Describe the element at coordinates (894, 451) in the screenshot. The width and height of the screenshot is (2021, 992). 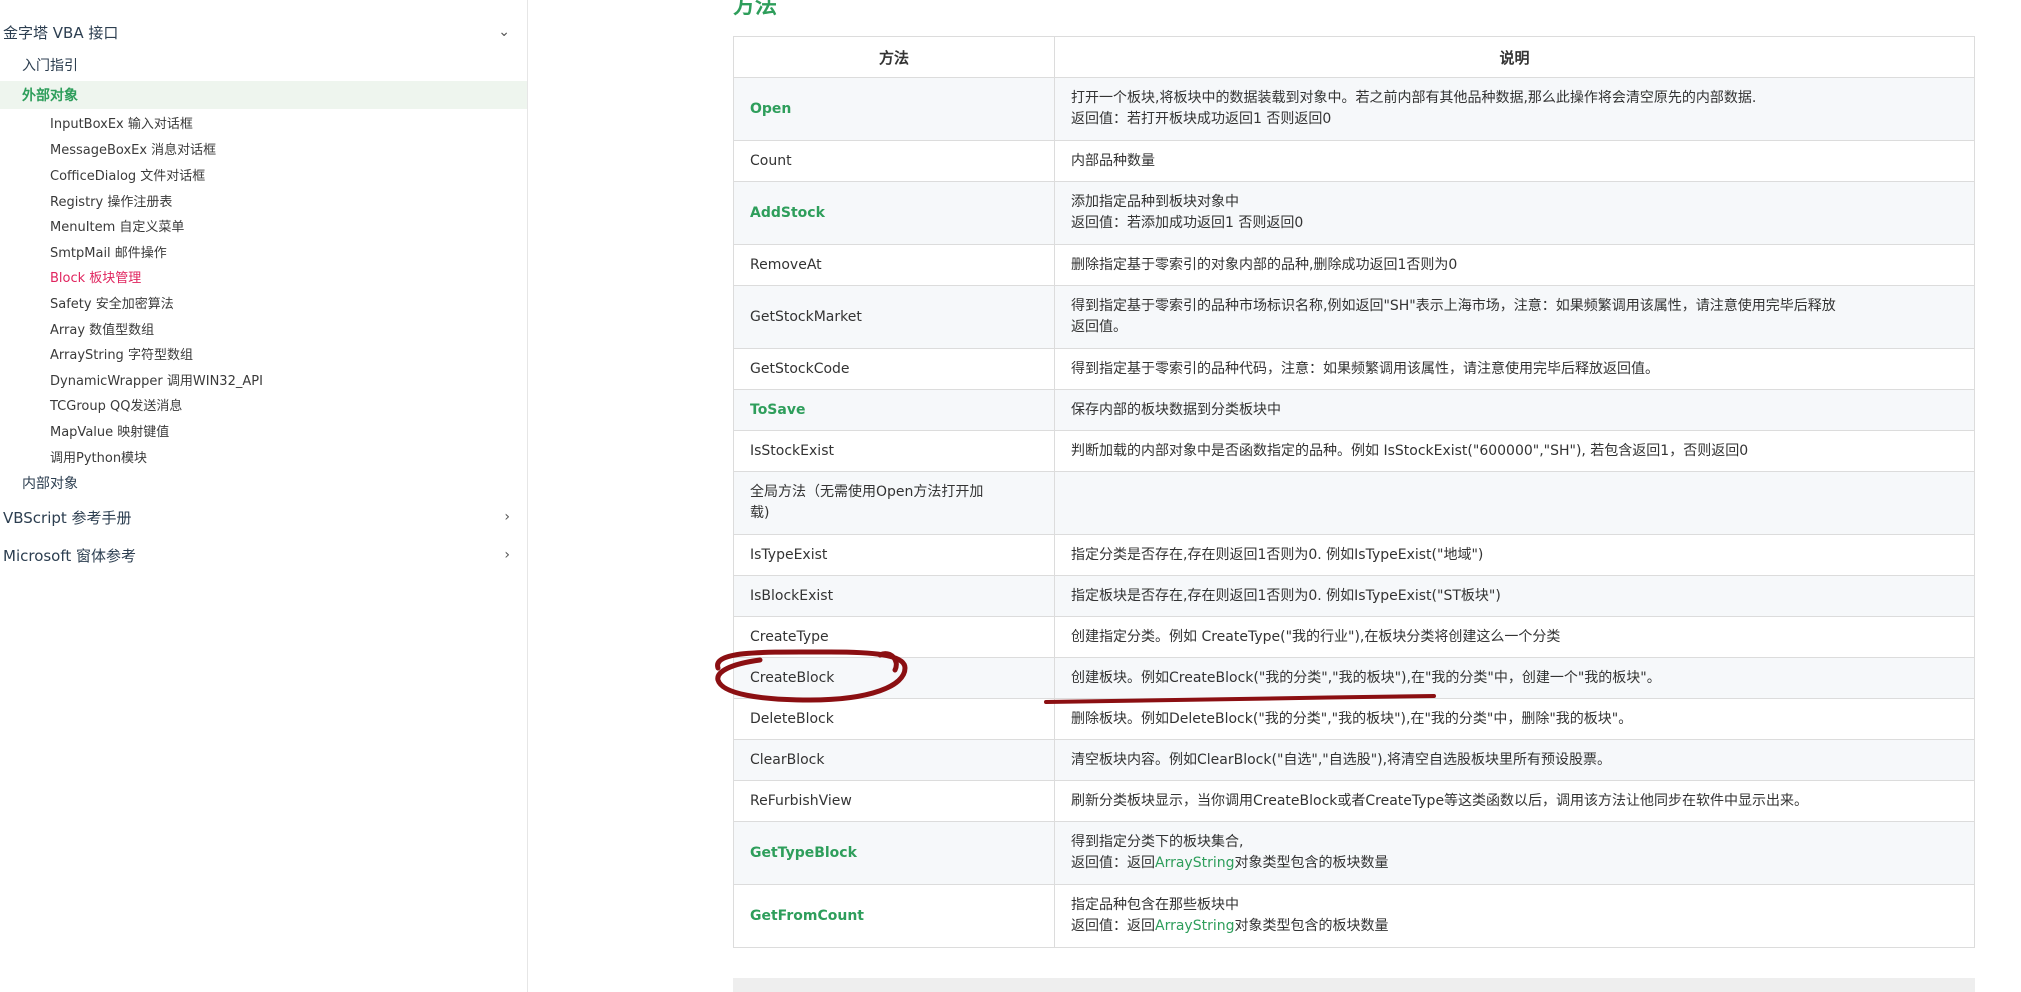
I see `method-name: IsStockExist` at that location.